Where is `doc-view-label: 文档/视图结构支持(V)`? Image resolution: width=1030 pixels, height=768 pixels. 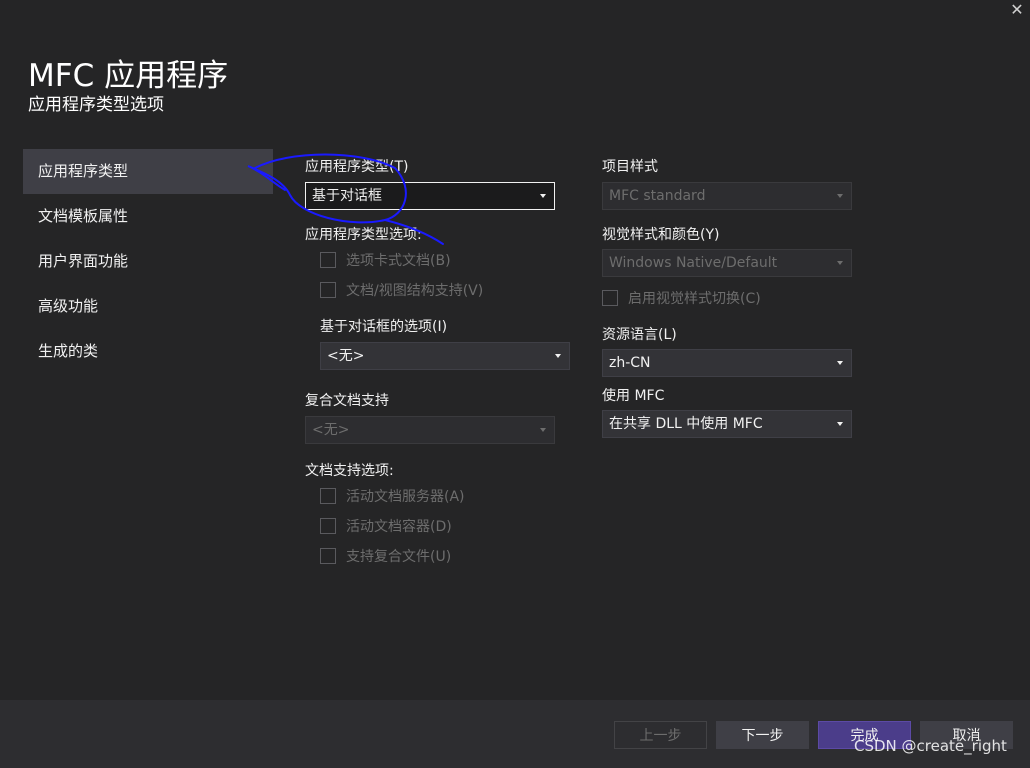
doc-view-label: 文档/视图结构支持(V) is located at coordinates (415, 291).